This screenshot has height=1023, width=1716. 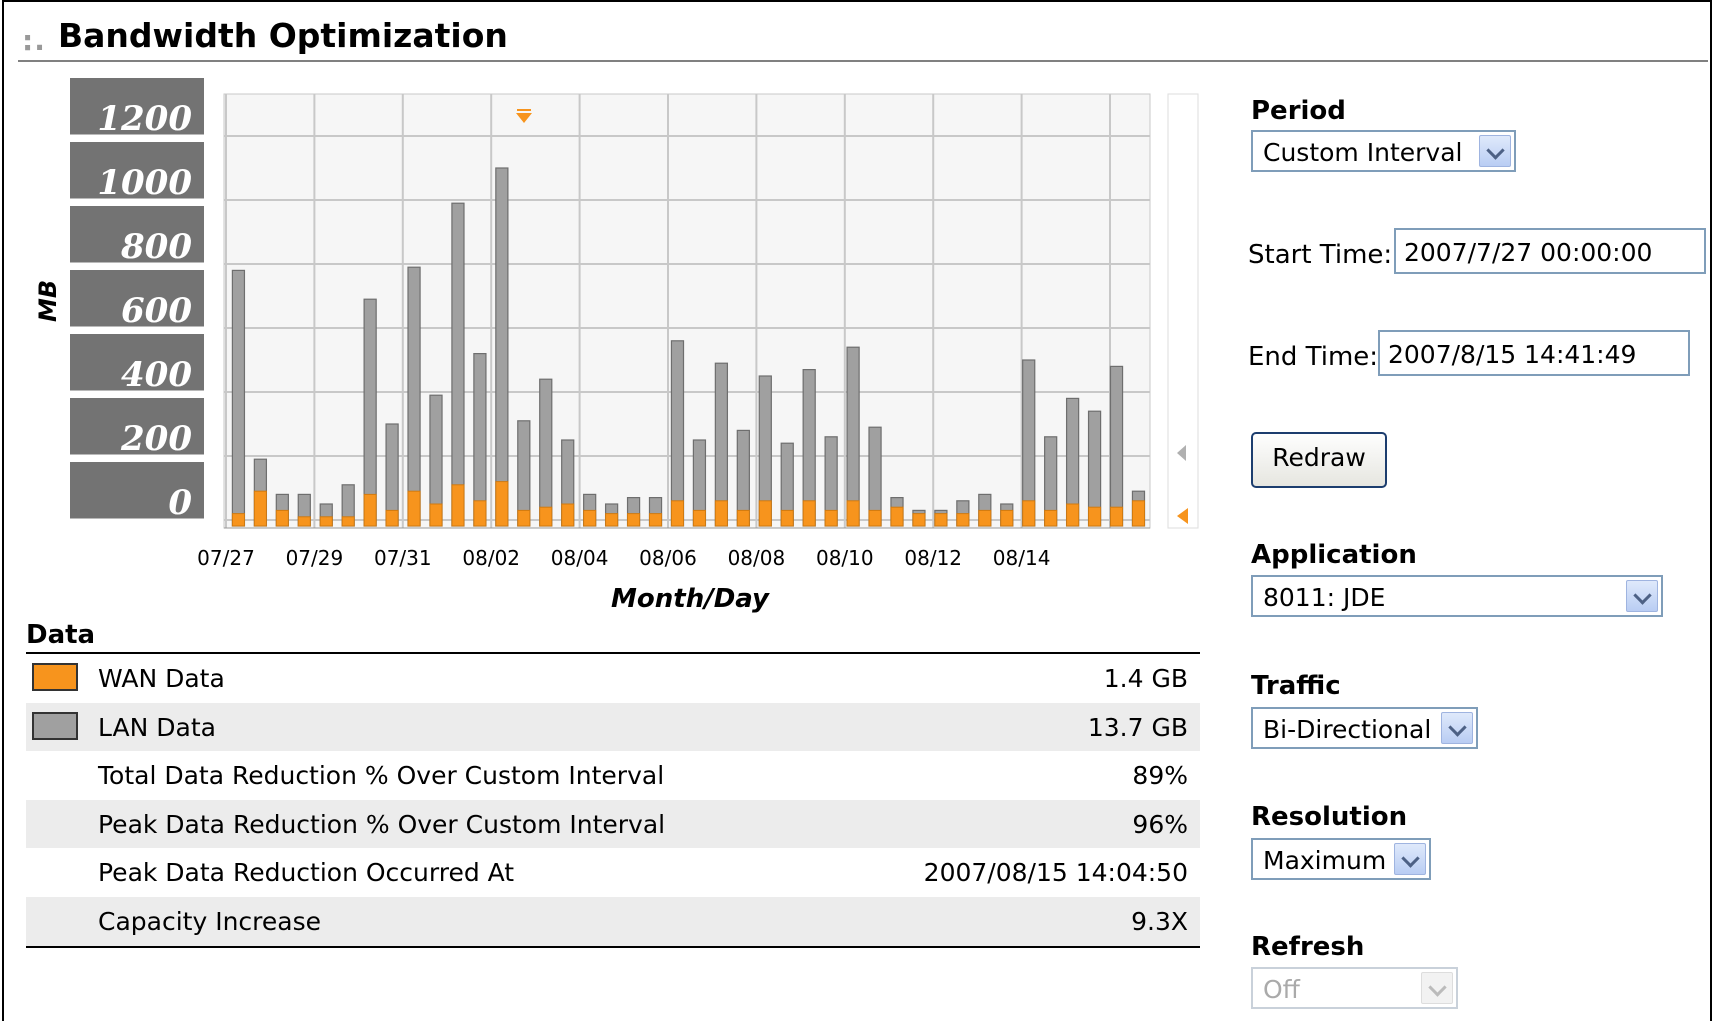 What do you see at coordinates (1347, 729) in the screenshot?
I see `traffic-select-value: Bi-Directional` at bounding box center [1347, 729].